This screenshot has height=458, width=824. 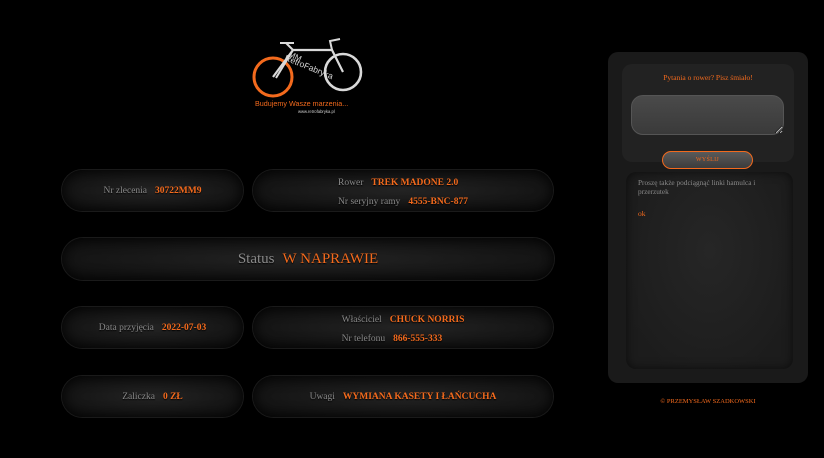 I want to click on bike-value: TREK MADONE 2.0, so click(x=415, y=183).